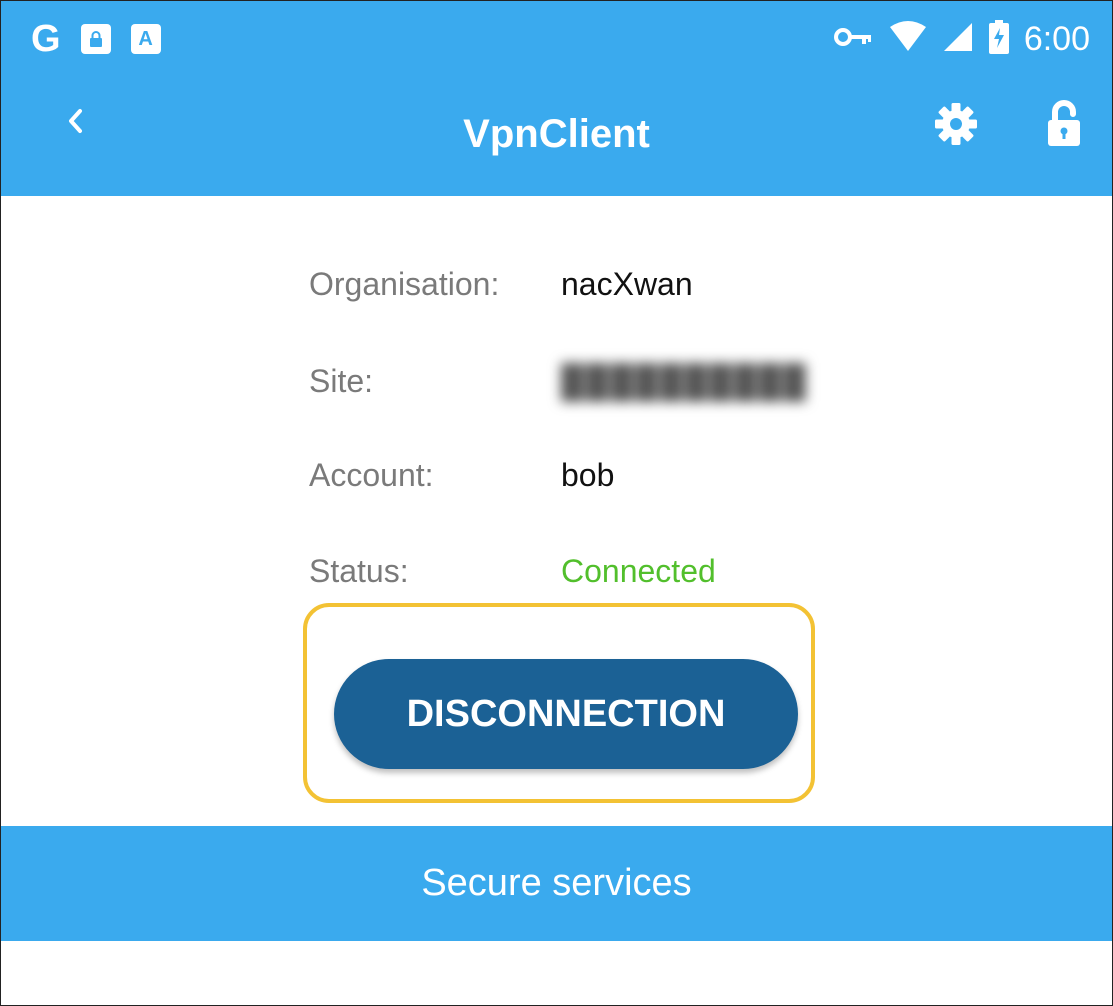  What do you see at coordinates (958, 39) in the screenshot?
I see `signal-icon` at bounding box center [958, 39].